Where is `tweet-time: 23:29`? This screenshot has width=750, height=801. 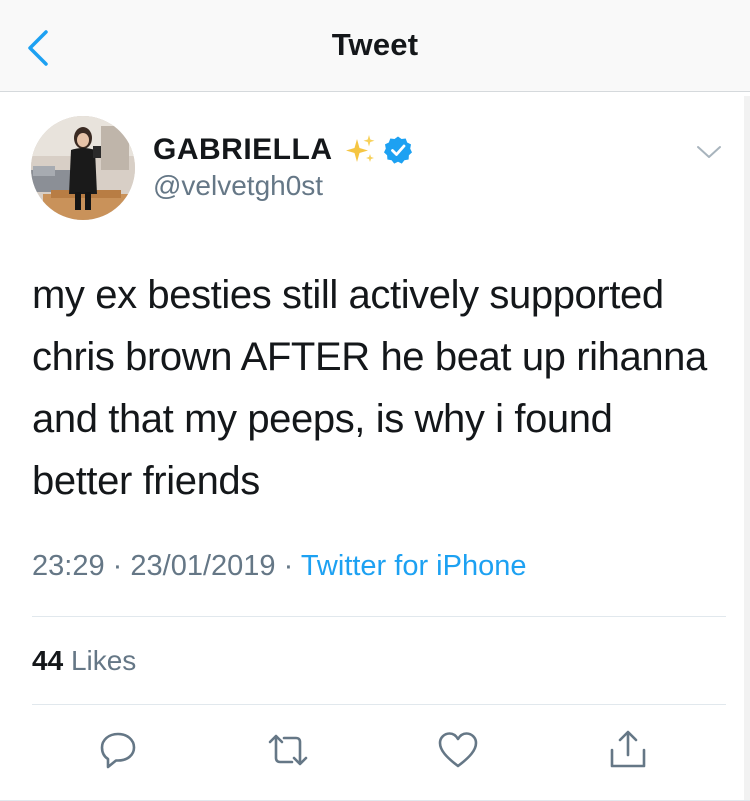 tweet-time: 23:29 is located at coordinates (68, 566).